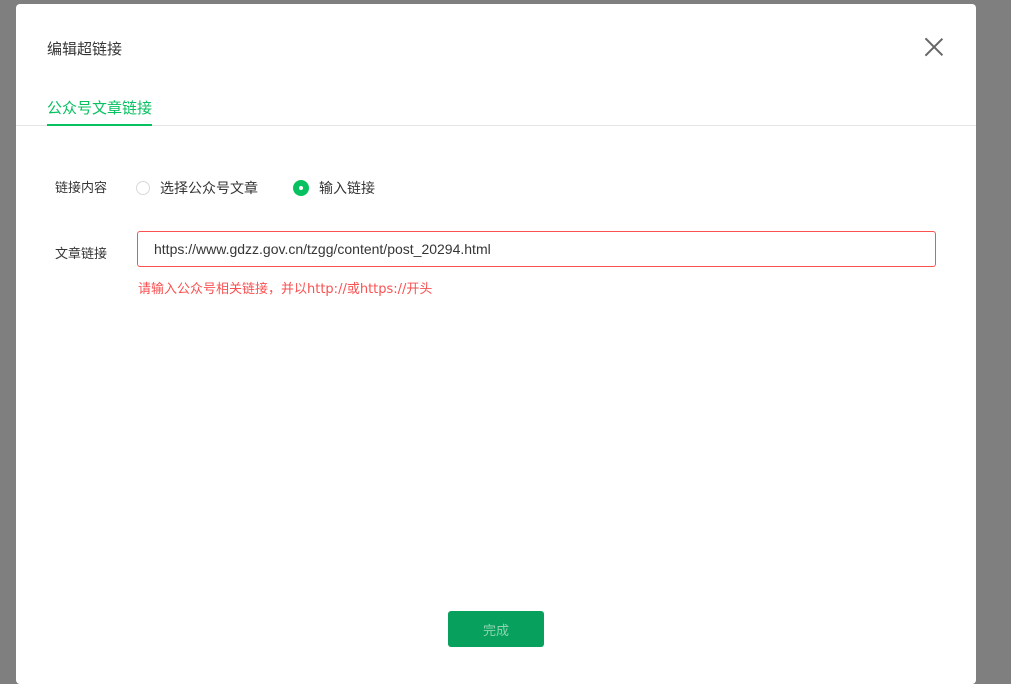 This screenshot has height=684, width=1011. Describe the element at coordinates (496, 629) in the screenshot. I see `done-button: 完成` at that location.